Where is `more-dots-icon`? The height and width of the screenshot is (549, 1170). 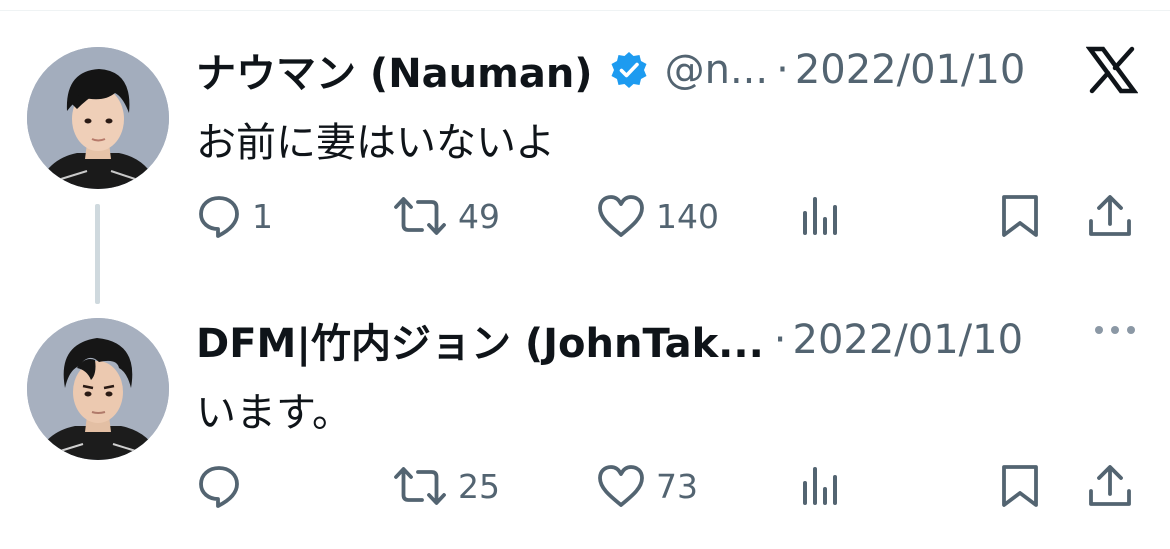
more-dots-icon is located at coordinates (1115, 329).